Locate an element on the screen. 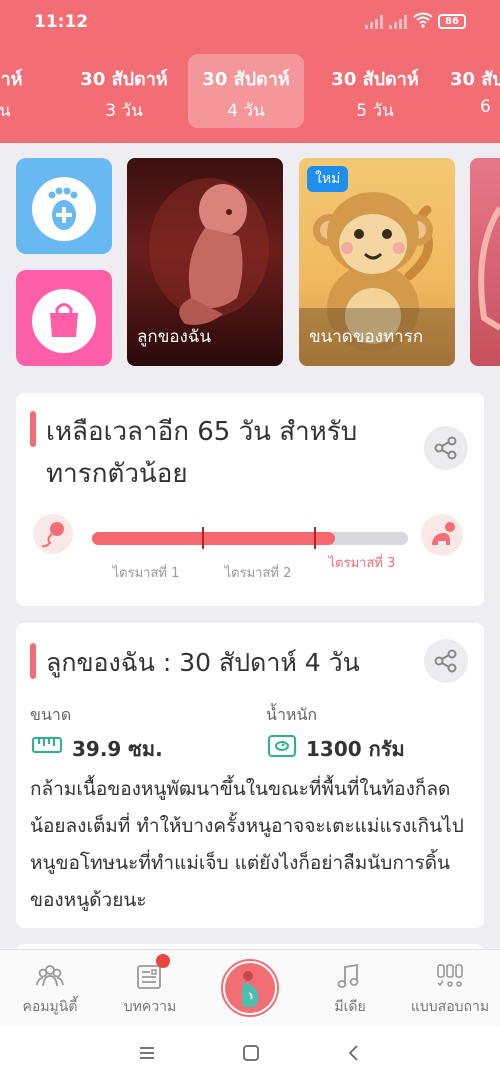 Image resolution: width=500 pixels, height=1083 pixels. wifi-icon is located at coordinates (423, 20).